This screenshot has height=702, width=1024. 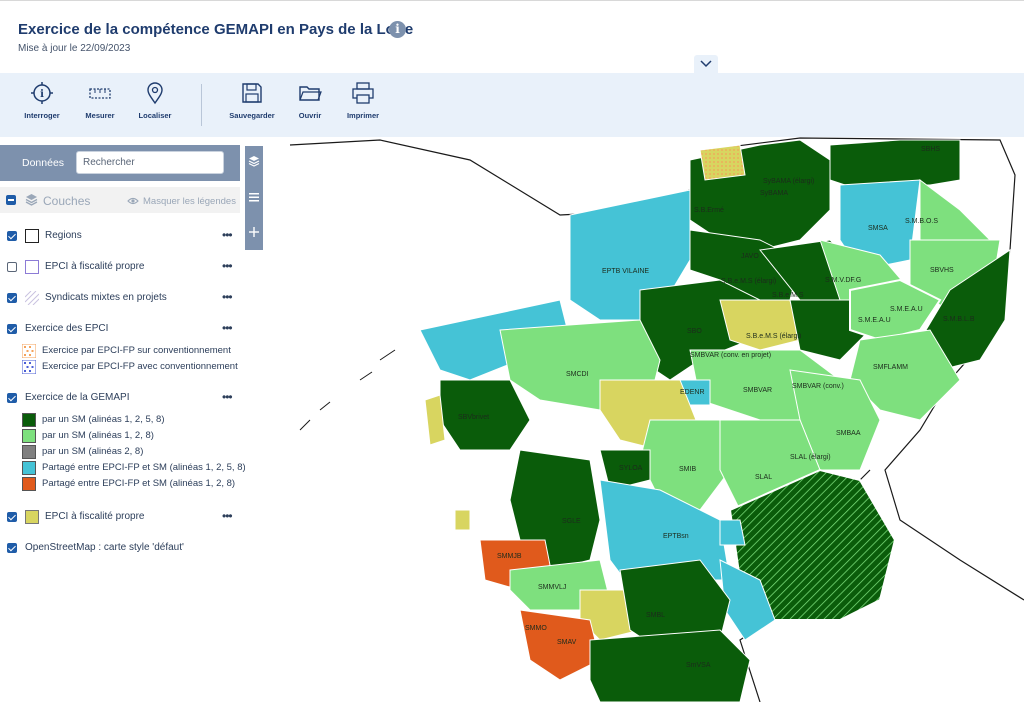 I want to click on layer-label: Exercice des EPCI, so click(x=67, y=328).